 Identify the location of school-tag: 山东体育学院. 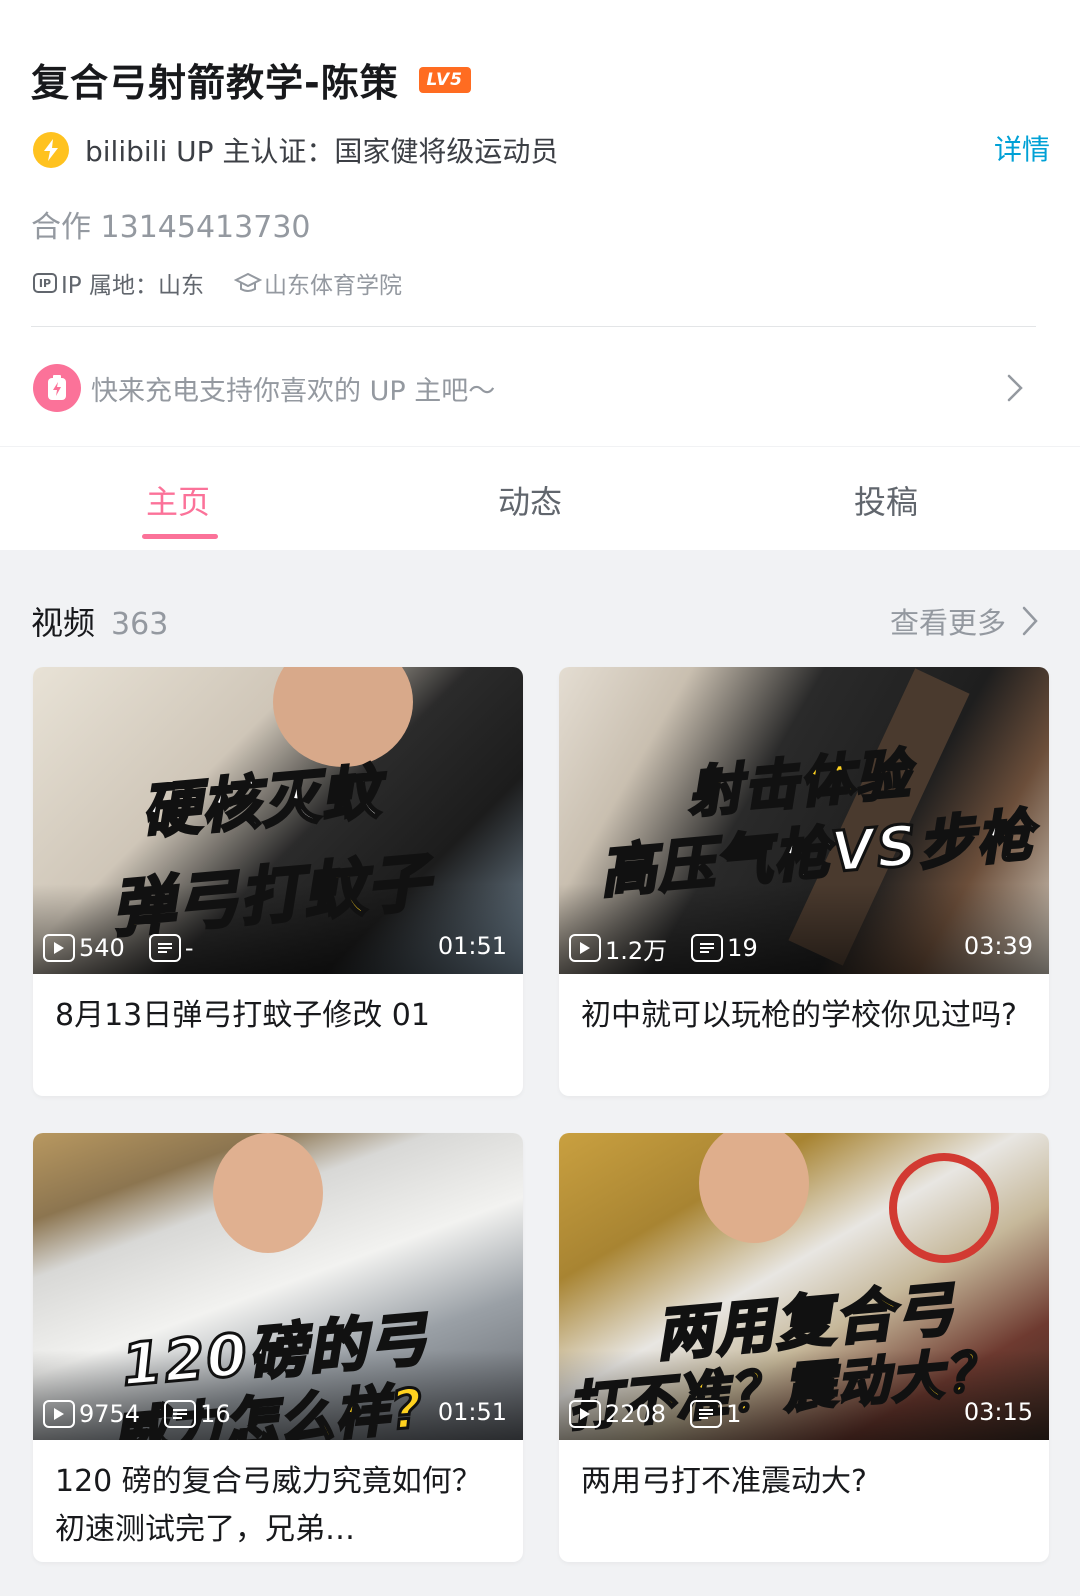
(317, 283).